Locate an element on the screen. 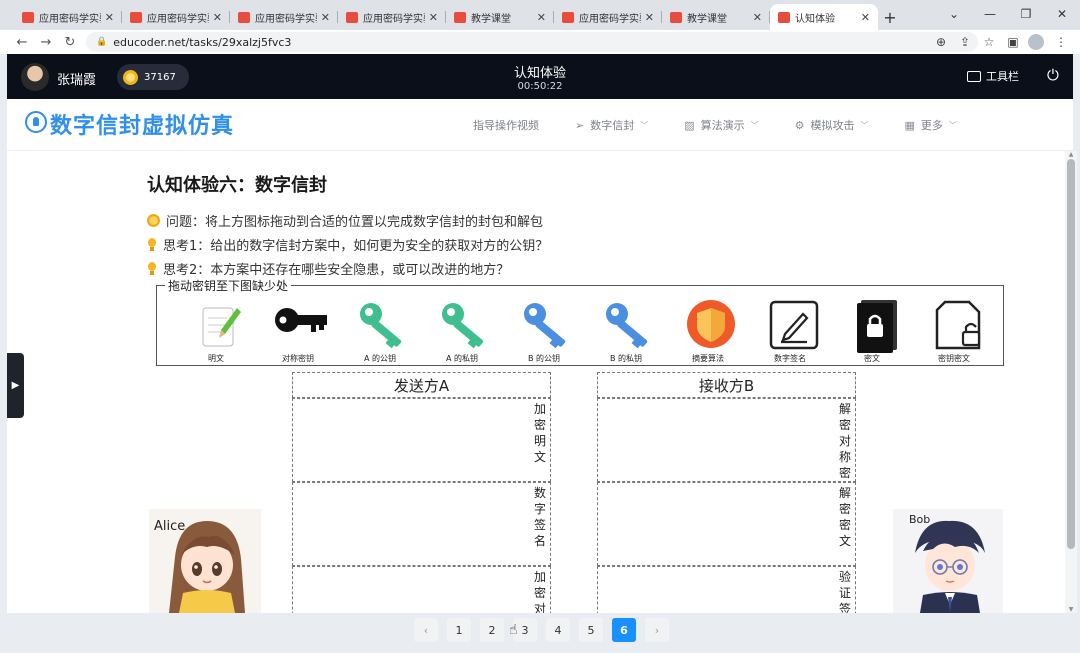 This screenshot has height=653, width=1080. expand-right-icon: ▶ is located at coordinates (15, 385).